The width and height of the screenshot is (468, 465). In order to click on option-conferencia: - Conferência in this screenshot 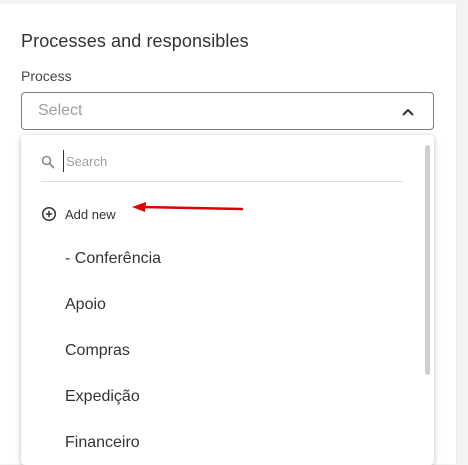, I will do `click(113, 259)`.